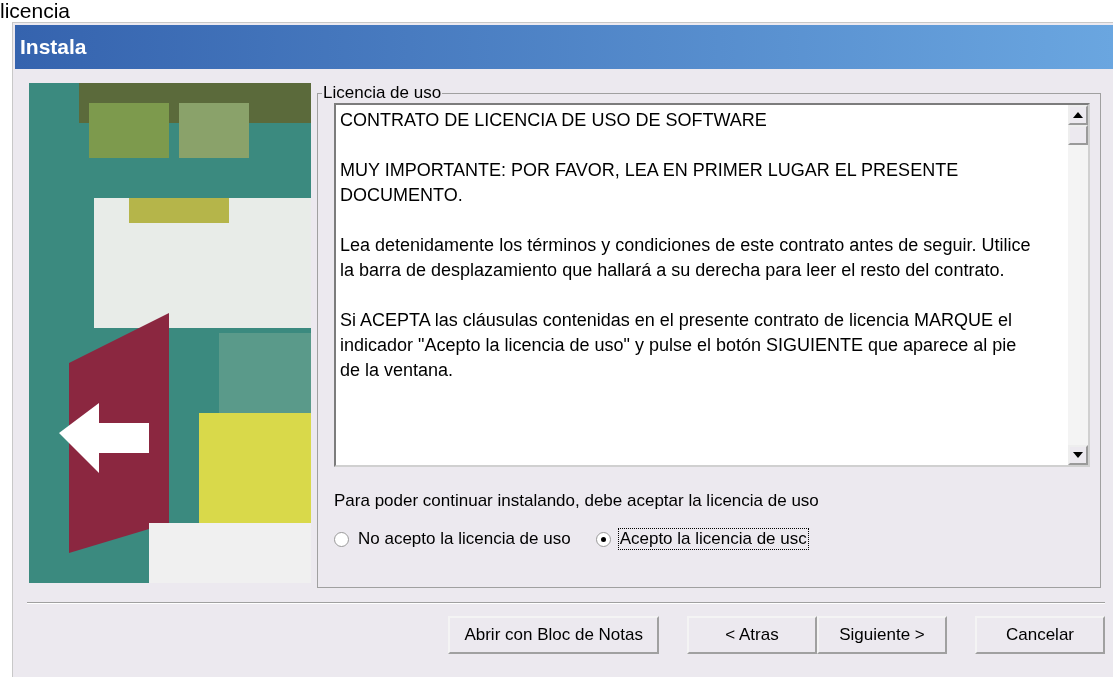  What do you see at coordinates (35, 11) in the screenshot?
I see `caption-text: licencia` at bounding box center [35, 11].